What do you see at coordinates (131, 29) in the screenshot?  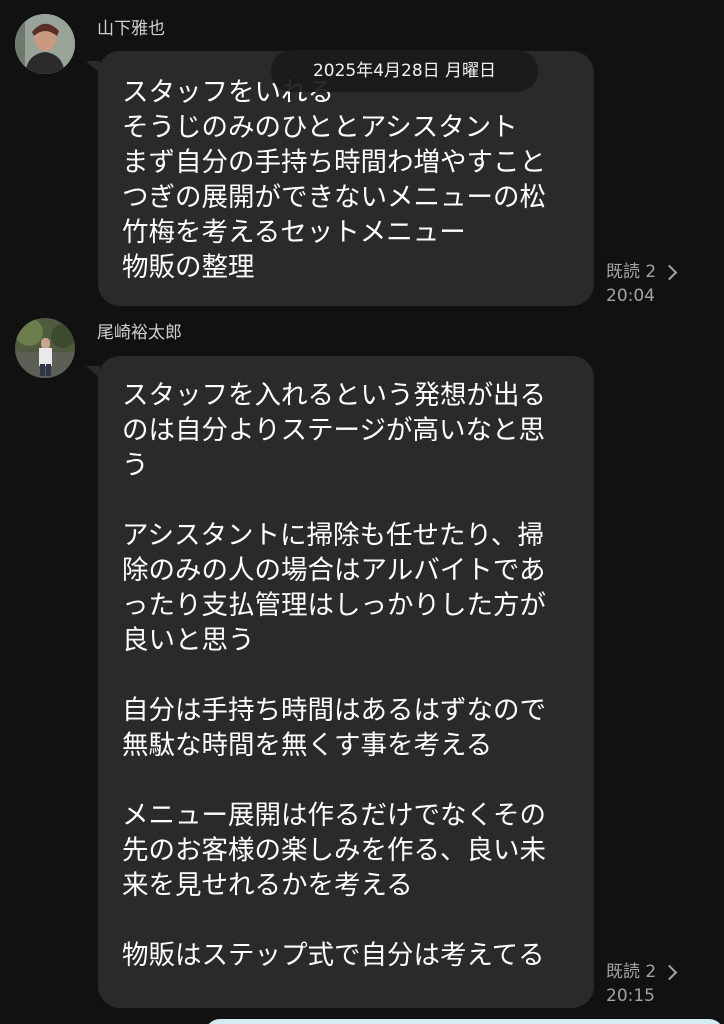 I see `sender-name: 山下雅也` at bounding box center [131, 29].